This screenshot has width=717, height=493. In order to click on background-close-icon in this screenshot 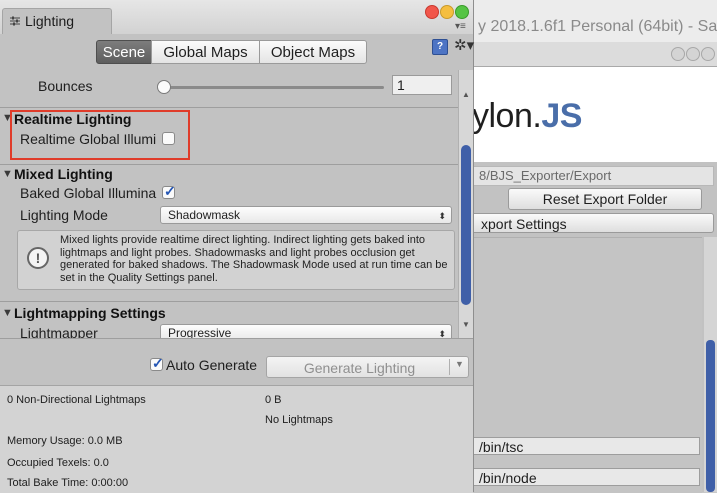, I will do `click(678, 54)`.